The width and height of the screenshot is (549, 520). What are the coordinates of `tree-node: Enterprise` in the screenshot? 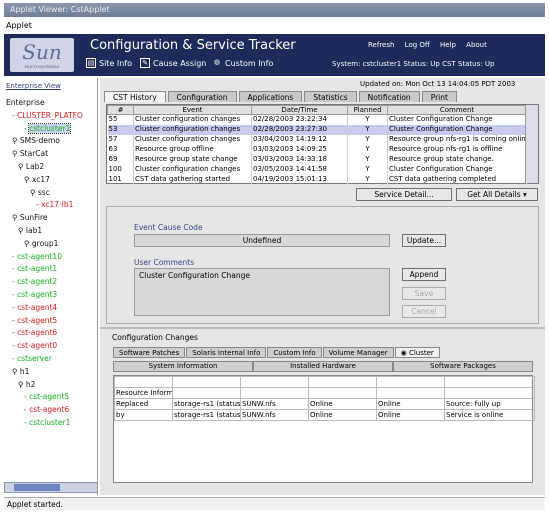 It's located at (25, 102).